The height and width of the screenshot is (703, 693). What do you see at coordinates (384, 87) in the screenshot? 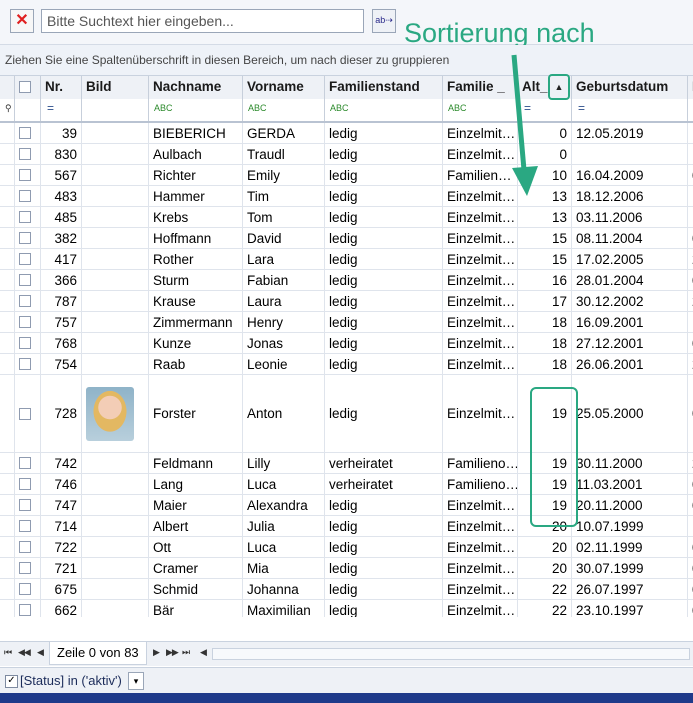
I see `column-header-familienstand: Familienstand` at bounding box center [384, 87].